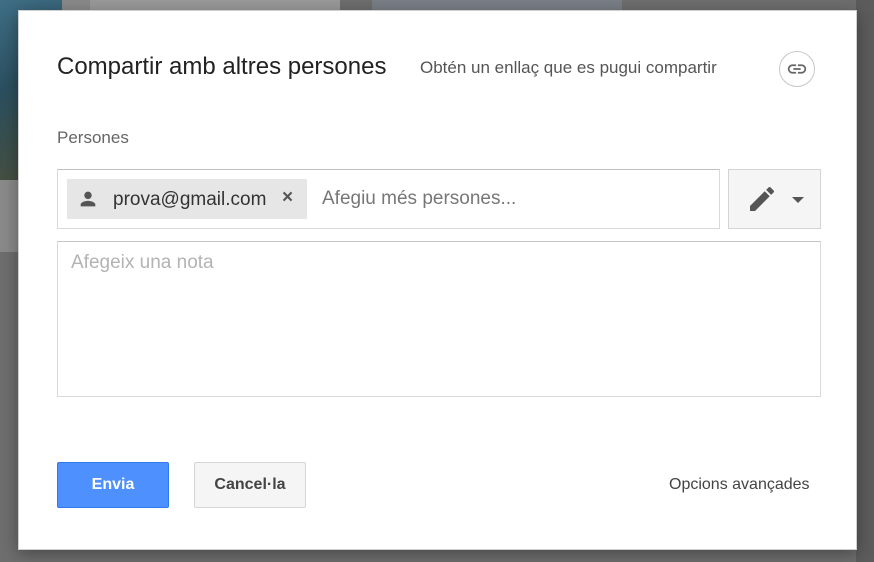 The height and width of the screenshot is (562, 874). Describe the element at coordinates (517, 199) in the screenshot. I see `add-people-input` at that location.